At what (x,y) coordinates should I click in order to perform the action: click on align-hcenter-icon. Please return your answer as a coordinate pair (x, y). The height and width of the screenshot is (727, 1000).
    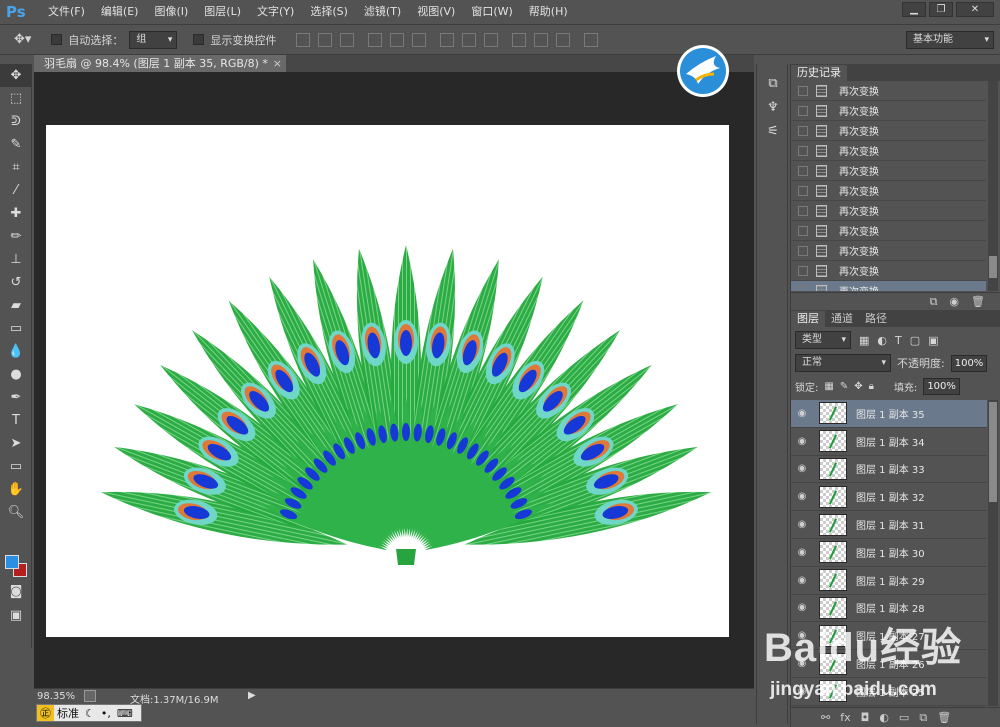
    Looking at the image, I should click on (397, 39).